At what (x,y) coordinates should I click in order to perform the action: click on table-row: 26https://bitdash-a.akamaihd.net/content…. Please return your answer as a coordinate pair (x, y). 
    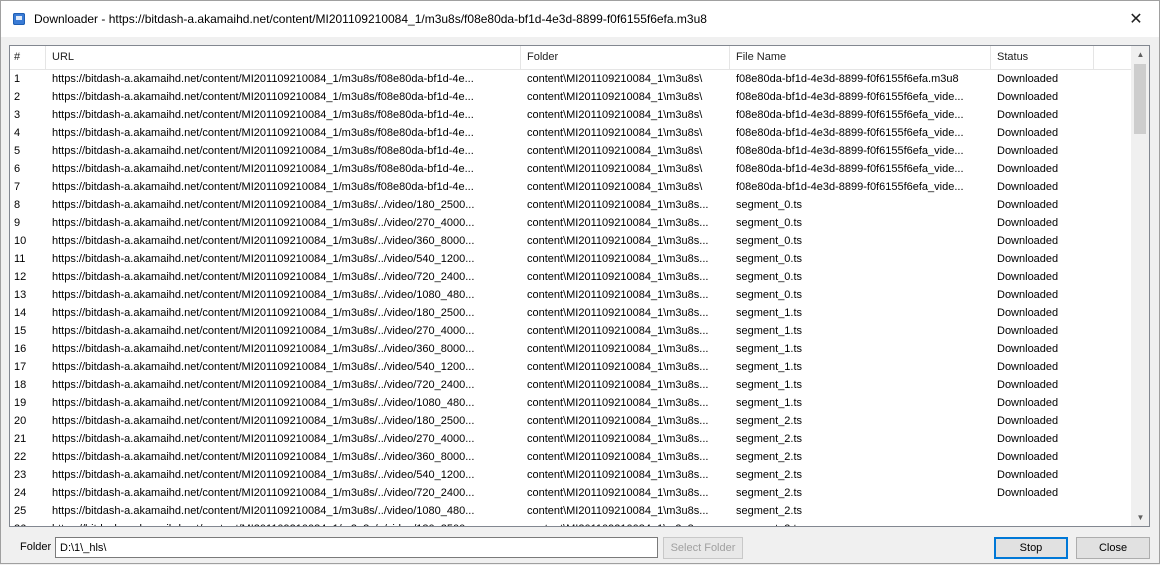
    Looking at the image, I should click on (572, 523).